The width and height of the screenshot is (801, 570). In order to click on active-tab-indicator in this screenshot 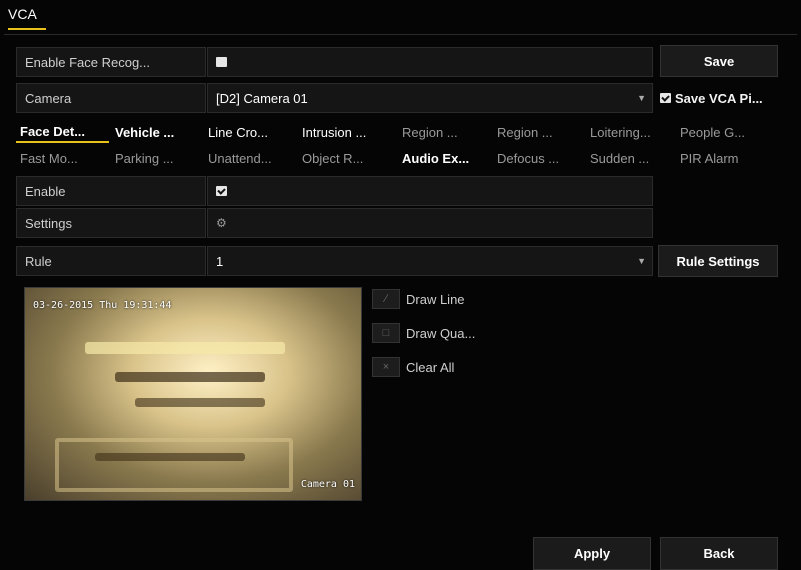, I will do `click(27, 29)`.